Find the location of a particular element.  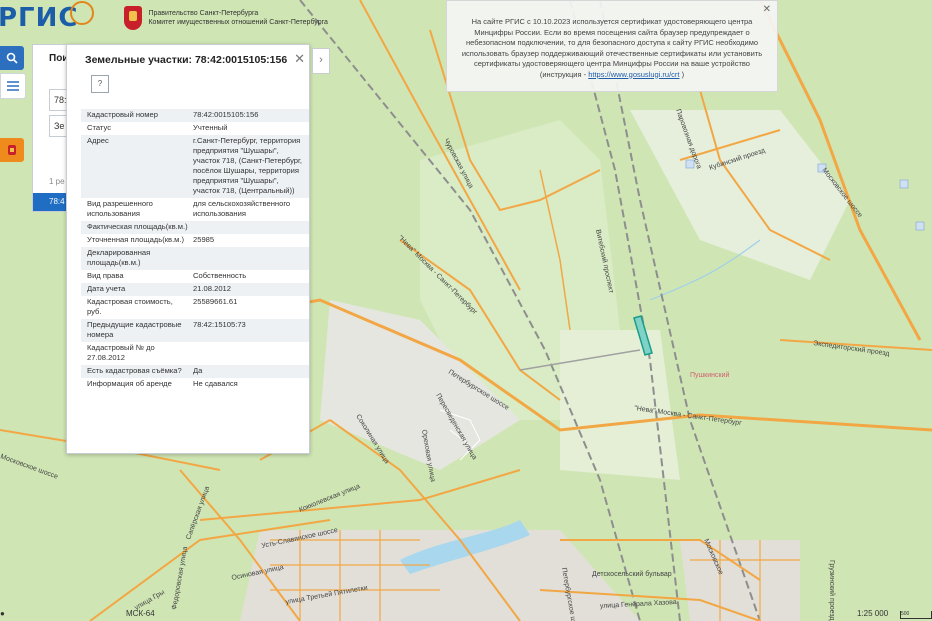

crest-layer-icon is located at coordinates (12, 150).